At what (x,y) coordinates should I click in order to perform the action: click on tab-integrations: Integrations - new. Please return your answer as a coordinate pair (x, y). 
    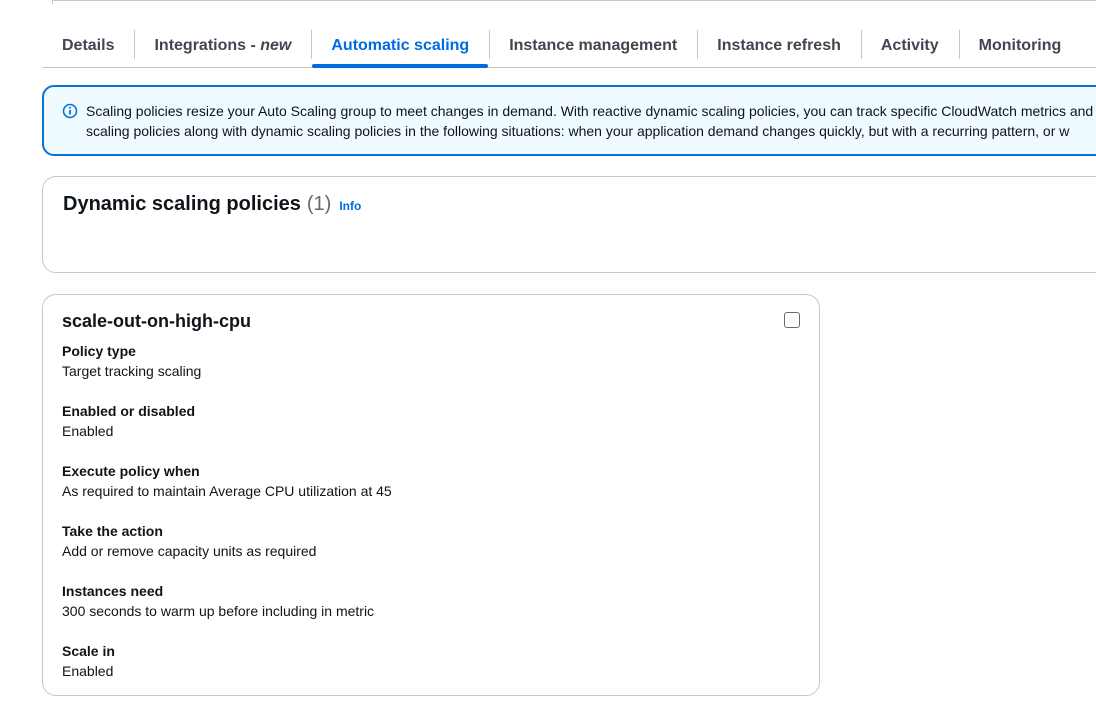
    Looking at the image, I should click on (222, 45).